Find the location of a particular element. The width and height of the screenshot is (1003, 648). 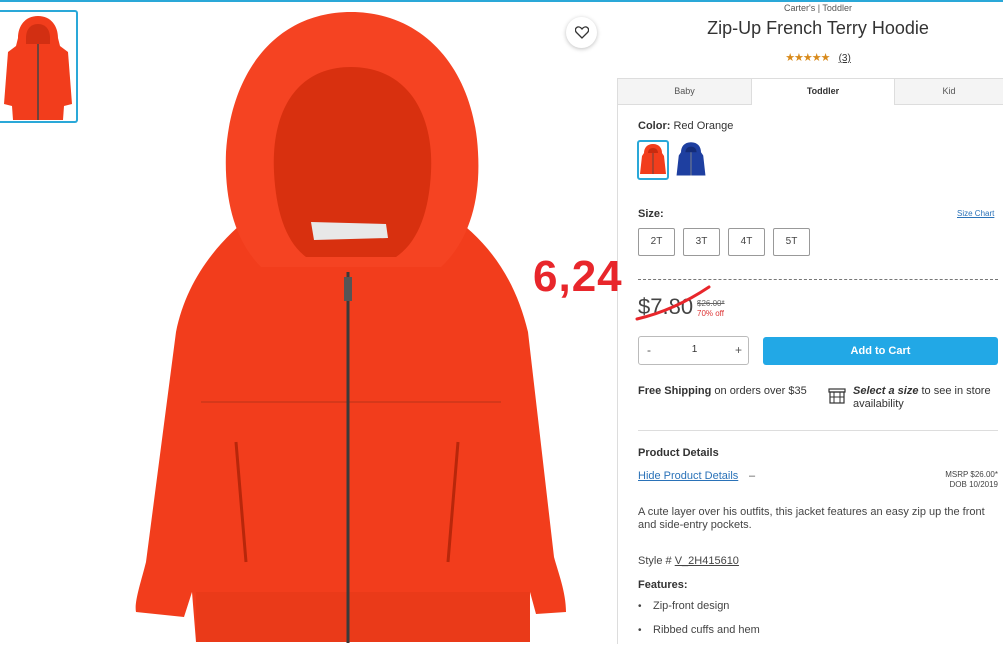

style-prefix: Style # is located at coordinates (655, 561).